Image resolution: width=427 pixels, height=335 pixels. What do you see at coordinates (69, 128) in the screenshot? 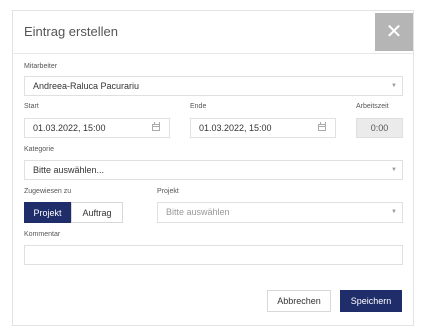
I see `start-value: 01.03.2022, 15:00` at bounding box center [69, 128].